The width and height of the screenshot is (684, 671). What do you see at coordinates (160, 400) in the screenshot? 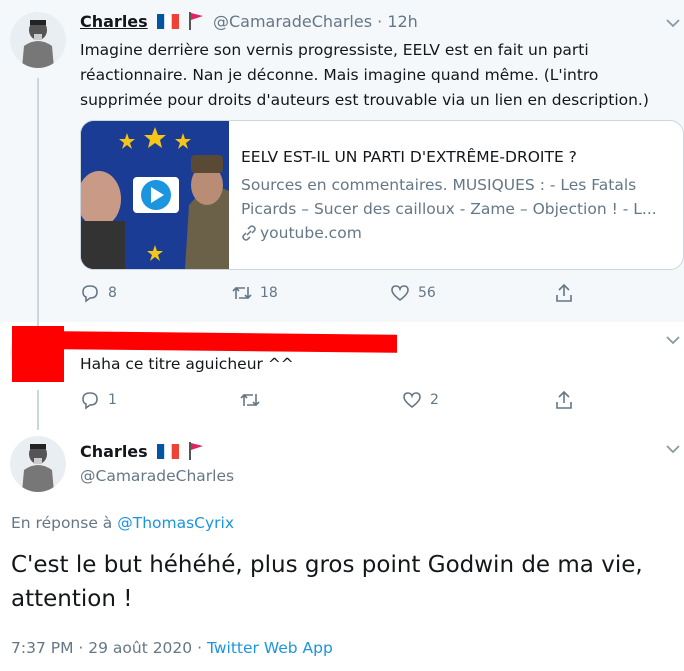
I see `reply-button: 1` at bounding box center [160, 400].